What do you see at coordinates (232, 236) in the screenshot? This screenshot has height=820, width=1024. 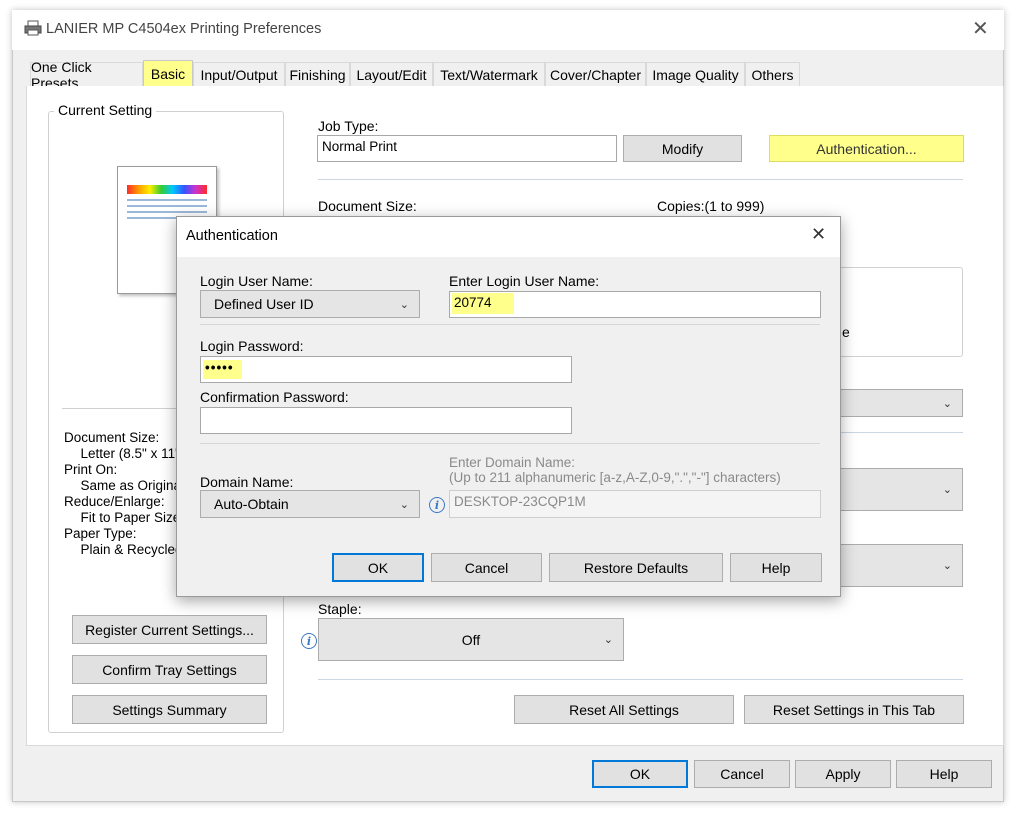 I see `dialog-title: Authentication` at bounding box center [232, 236].